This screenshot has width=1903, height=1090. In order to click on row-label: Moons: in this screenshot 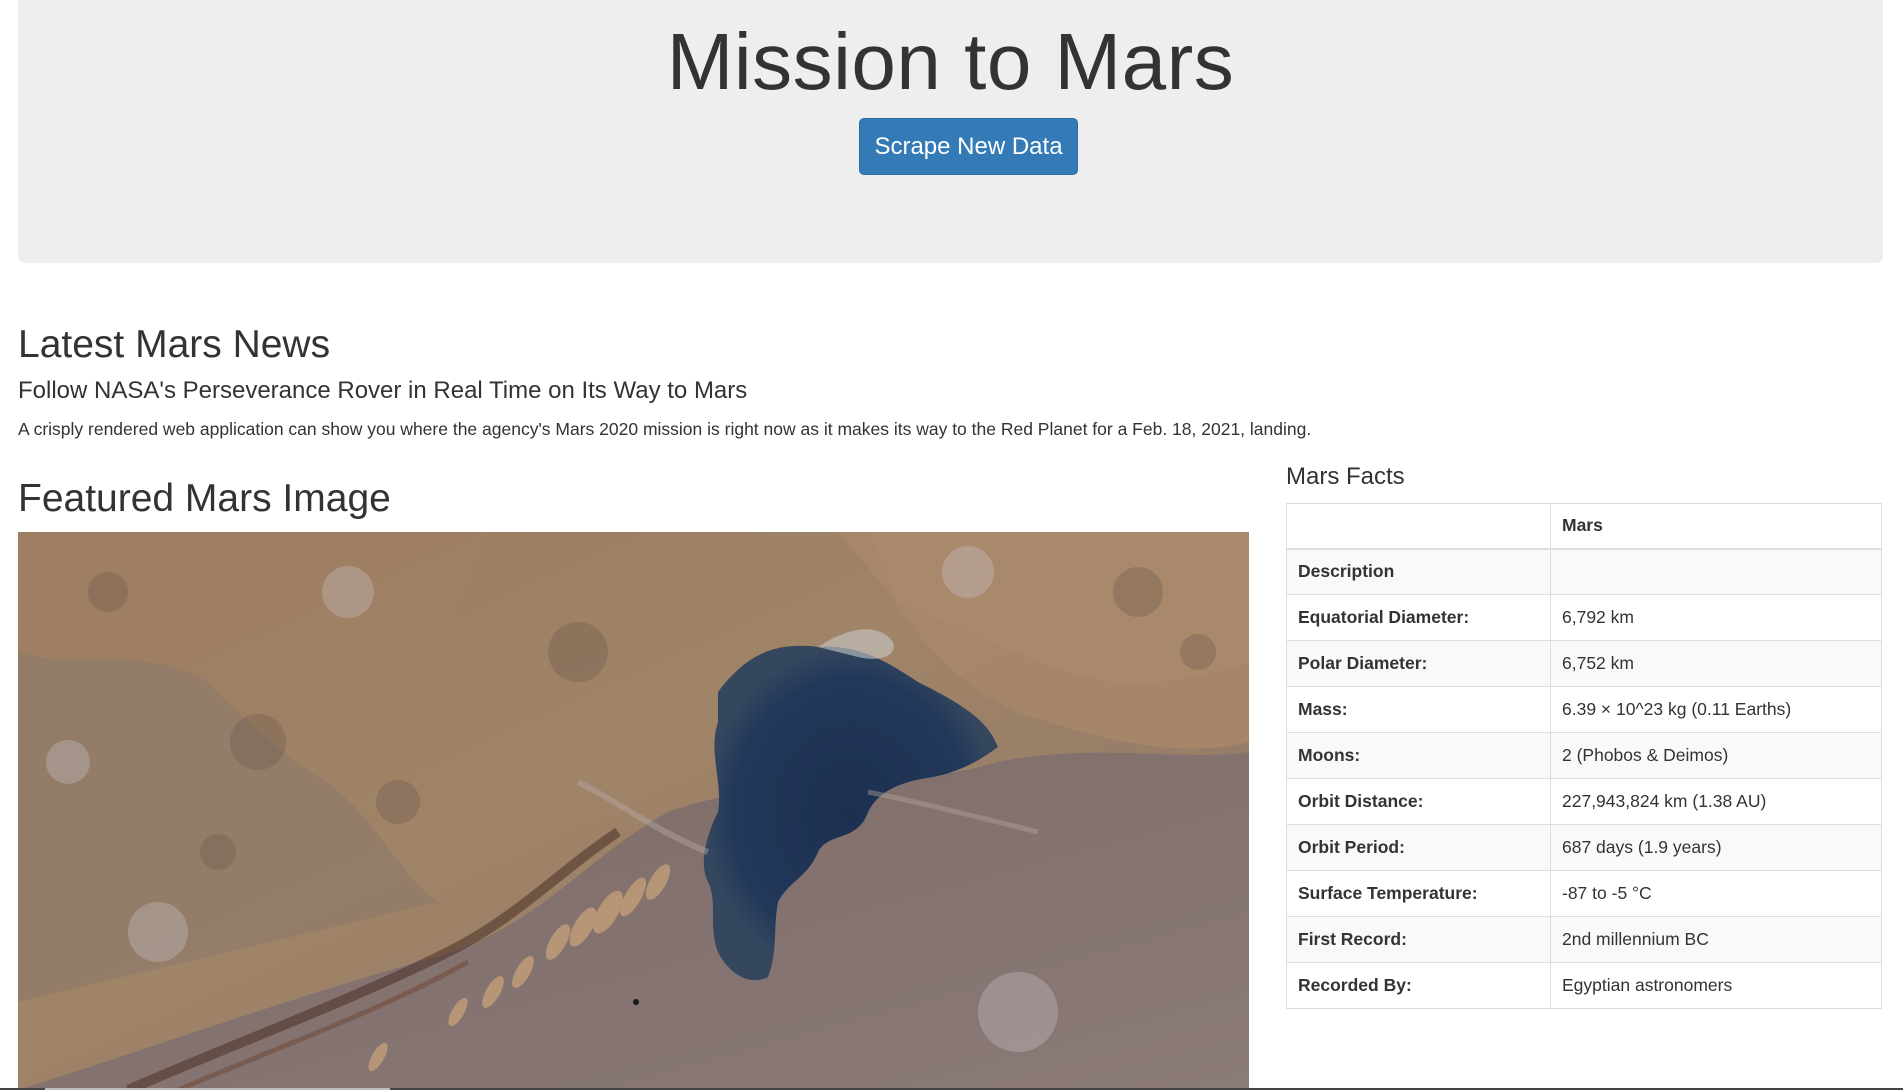, I will do `click(1418, 755)`.